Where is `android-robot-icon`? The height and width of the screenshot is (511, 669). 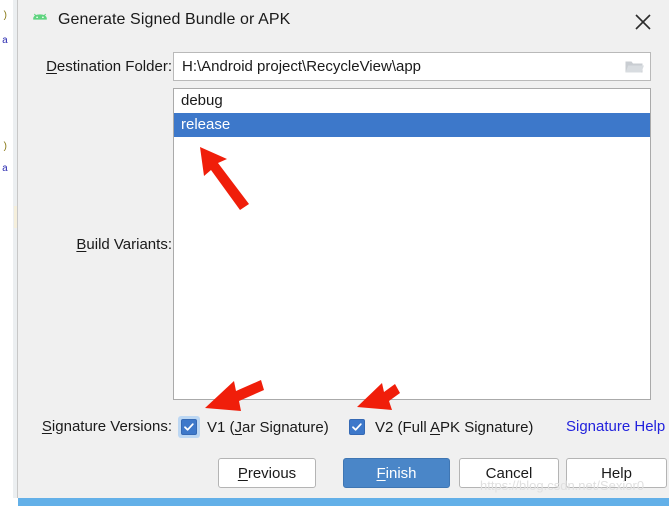
android-robot-icon is located at coordinates (40, 22).